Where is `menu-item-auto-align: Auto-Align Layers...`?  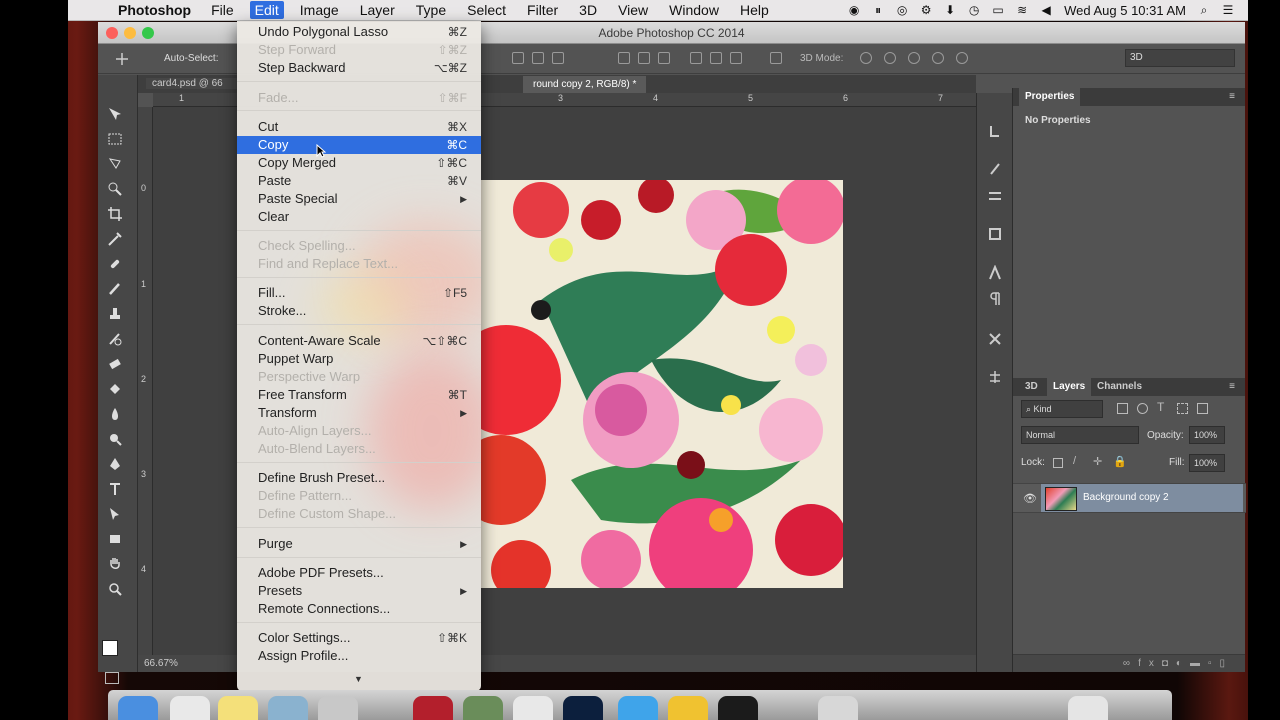
menu-item-auto-align: Auto-Align Layers... is located at coordinates (359, 431).